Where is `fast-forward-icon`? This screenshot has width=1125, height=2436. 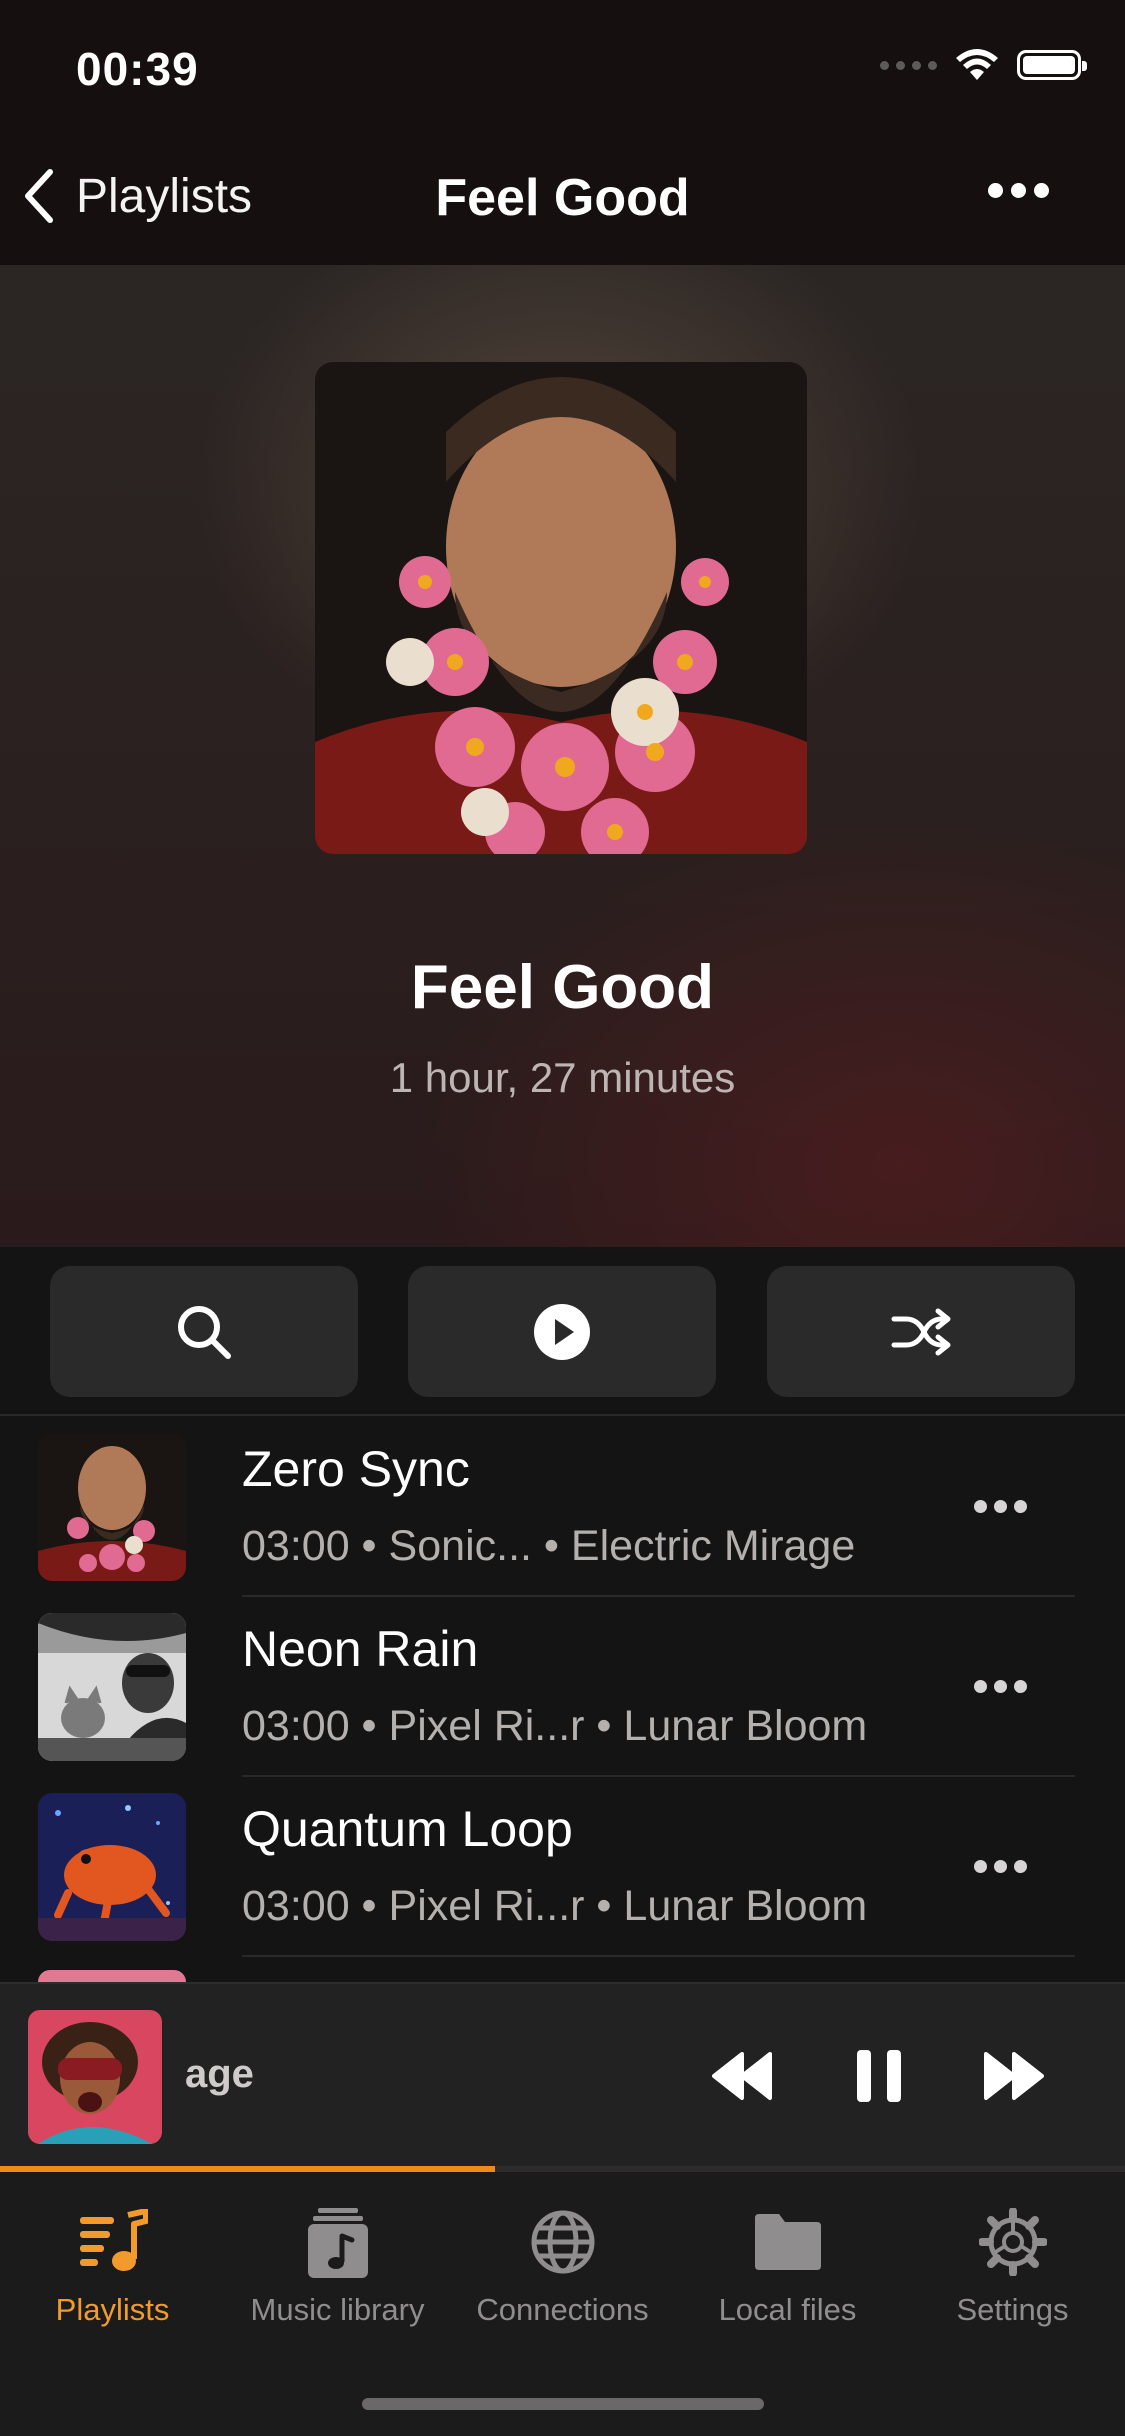 fast-forward-icon is located at coordinates (1014, 2076).